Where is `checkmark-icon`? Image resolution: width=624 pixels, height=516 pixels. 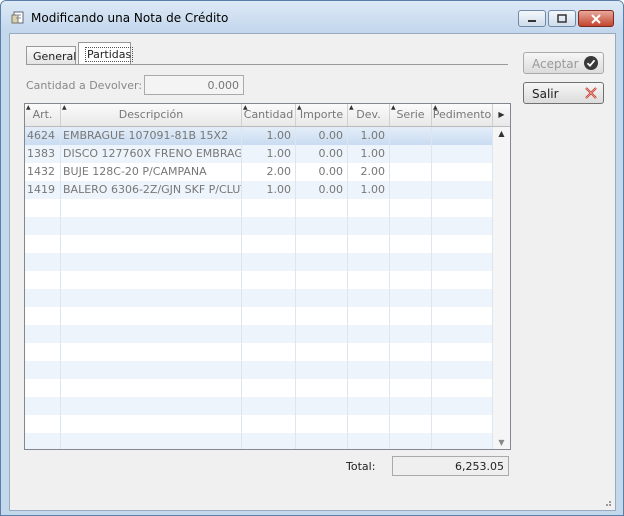 checkmark-icon is located at coordinates (591, 63).